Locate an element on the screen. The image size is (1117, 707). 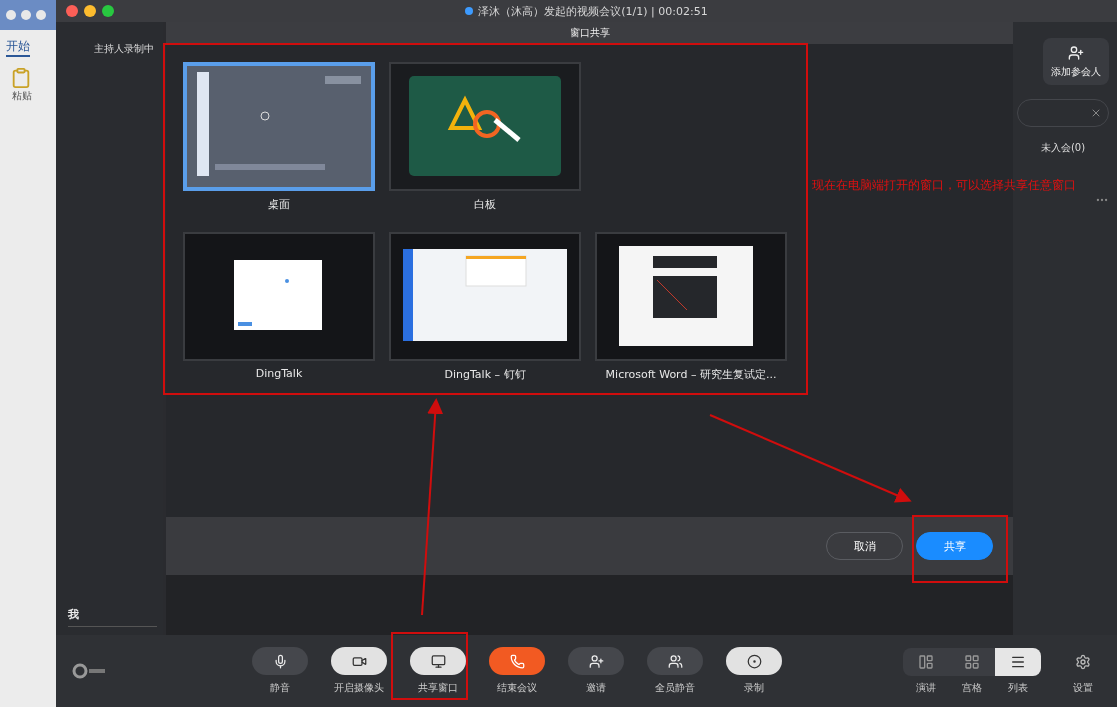
clipboard-icon is located at coordinates (21, 78).